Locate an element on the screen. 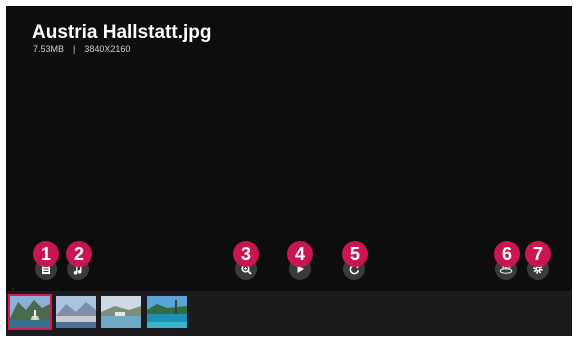 This screenshot has height=350, width=578. callout-7: 7 is located at coordinates (538, 254).